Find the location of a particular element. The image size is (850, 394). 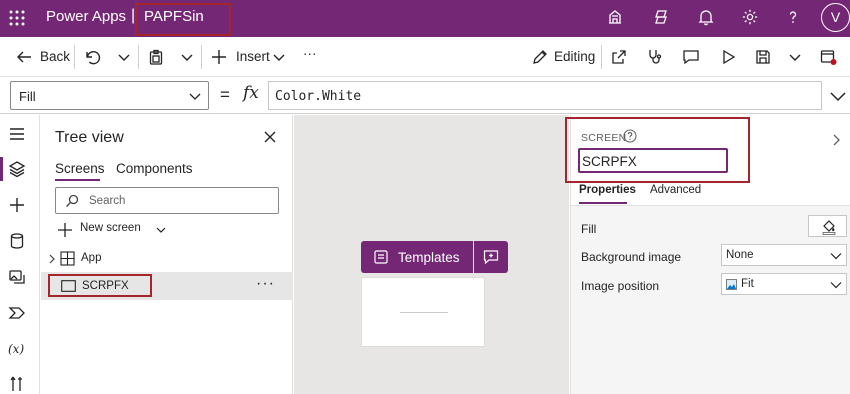

app-name-highlight-box is located at coordinates (183, 19).